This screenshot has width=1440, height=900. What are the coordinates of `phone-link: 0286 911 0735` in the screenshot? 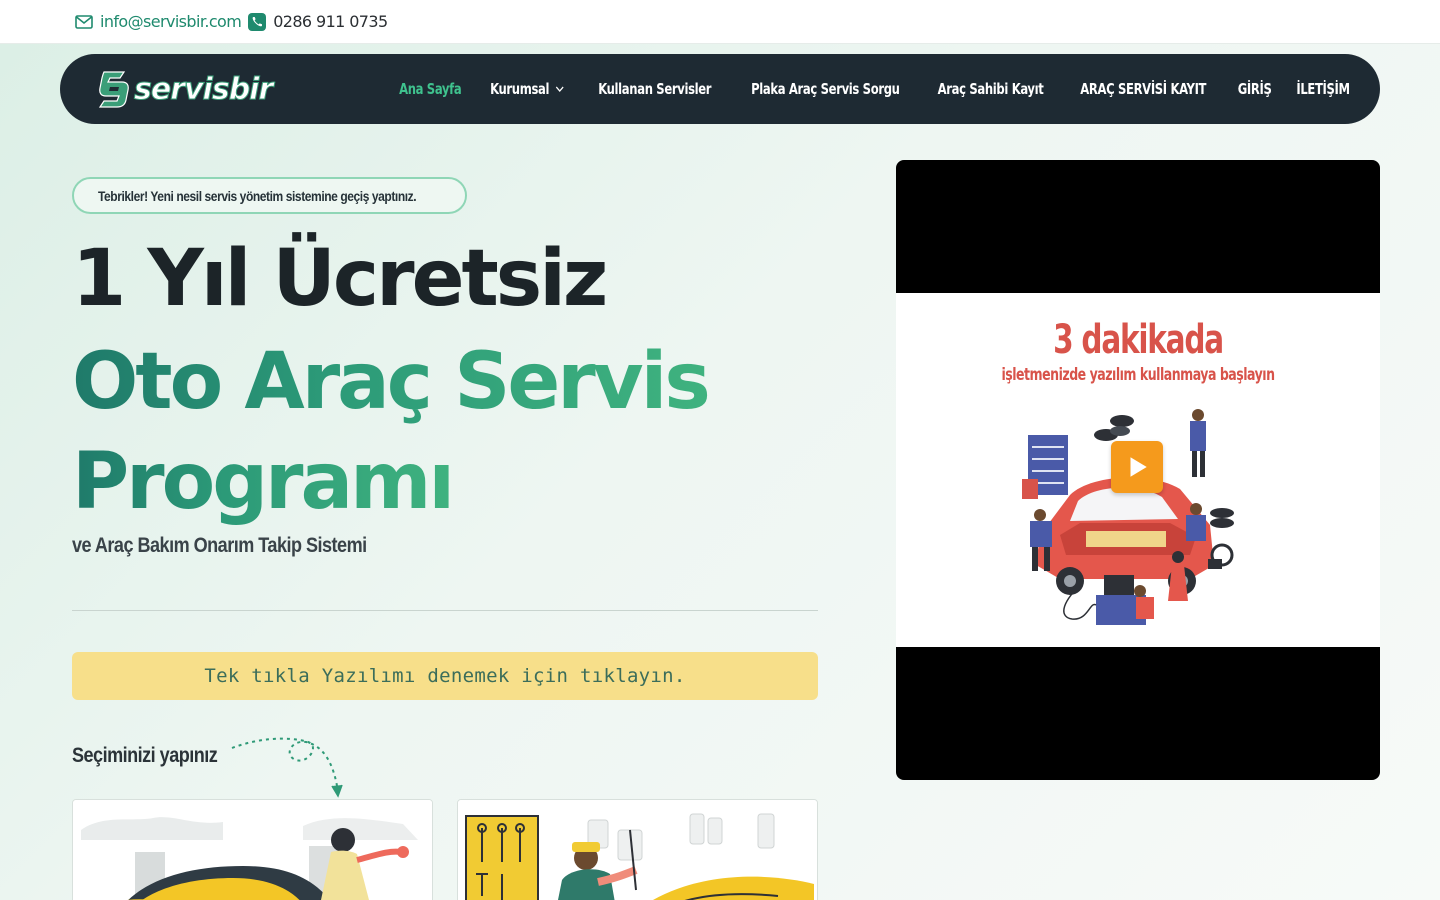 It's located at (317, 22).